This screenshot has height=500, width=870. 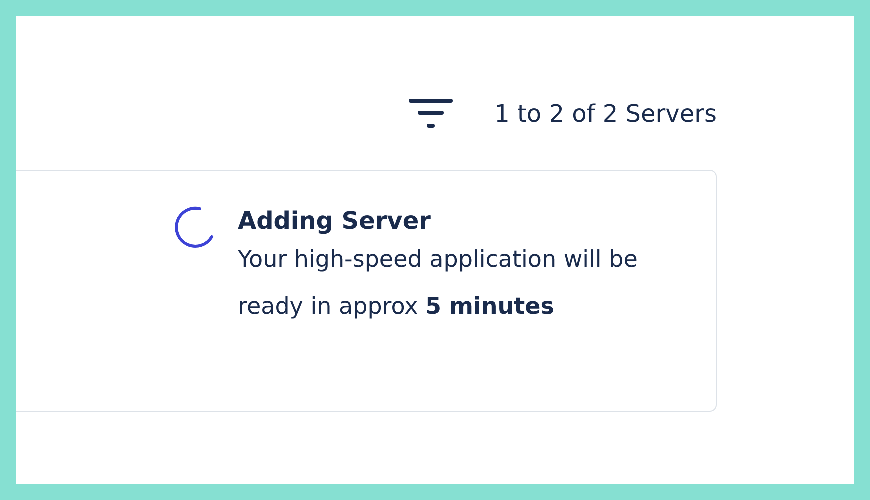 I want to click on filter-icon, so click(x=430, y=114).